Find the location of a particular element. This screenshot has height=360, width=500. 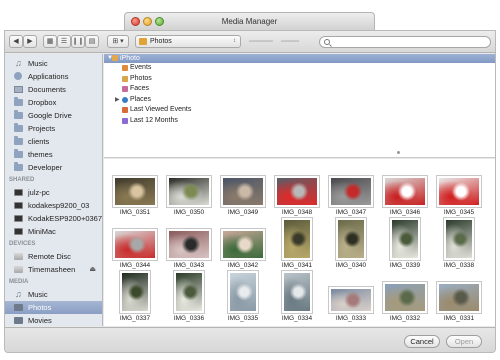

documents-icon is located at coordinates (18, 89).